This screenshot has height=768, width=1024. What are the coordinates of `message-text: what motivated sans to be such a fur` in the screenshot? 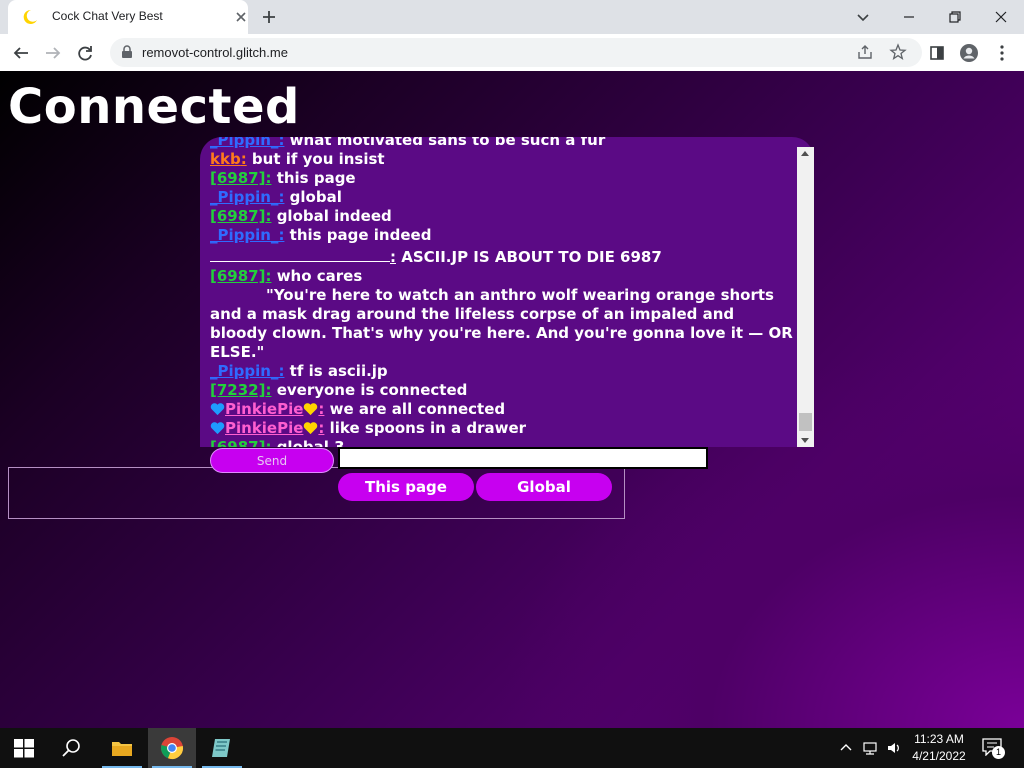 It's located at (445, 143).